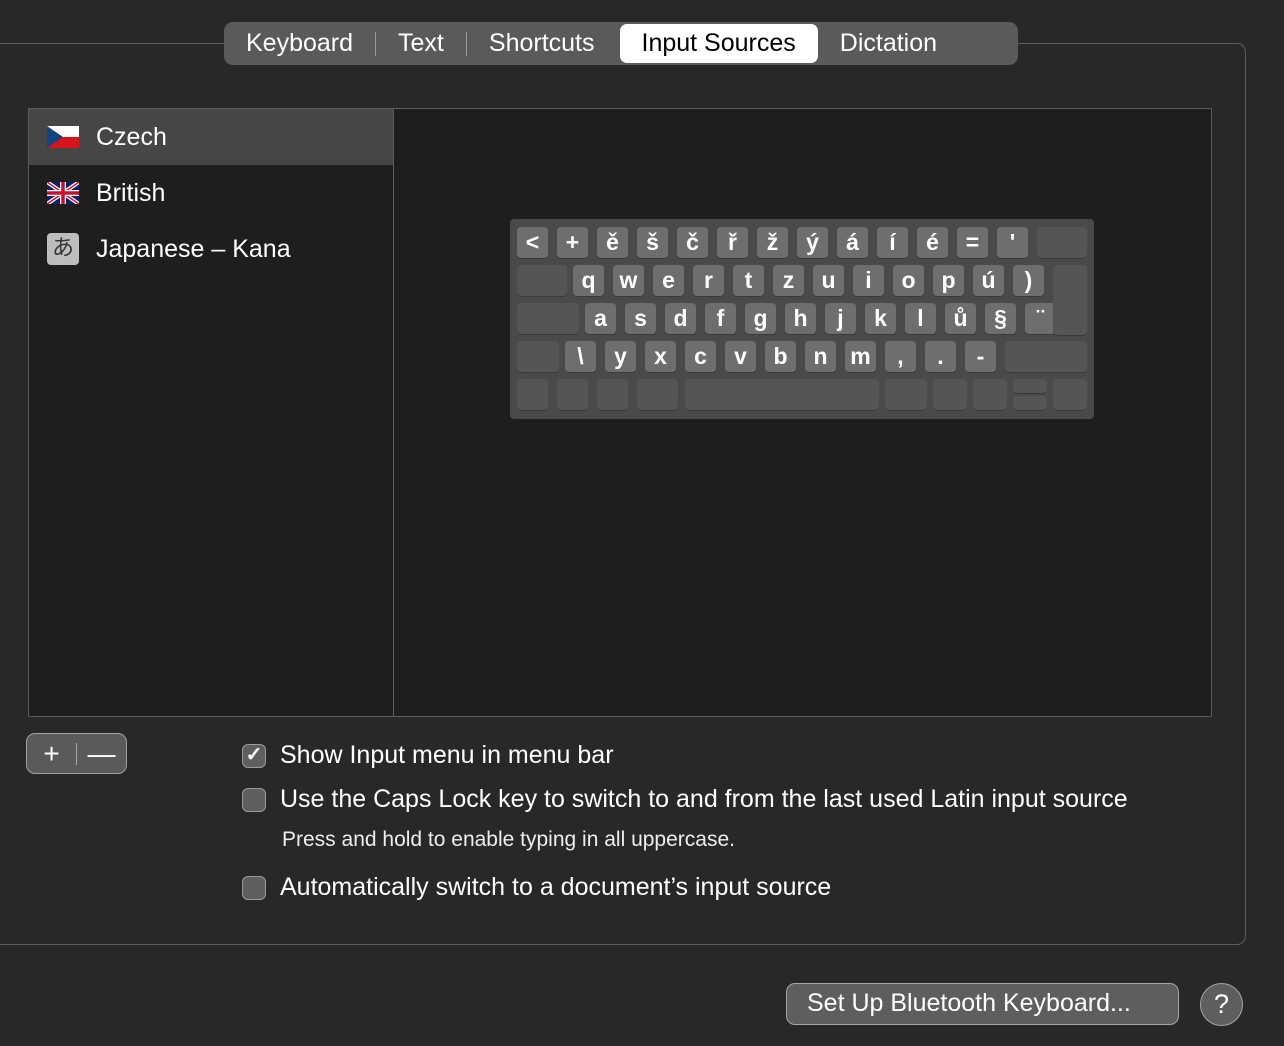 This screenshot has height=1046, width=1284. What do you see at coordinates (900, 356) in the screenshot?
I see `keyboard-key: ,` at bounding box center [900, 356].